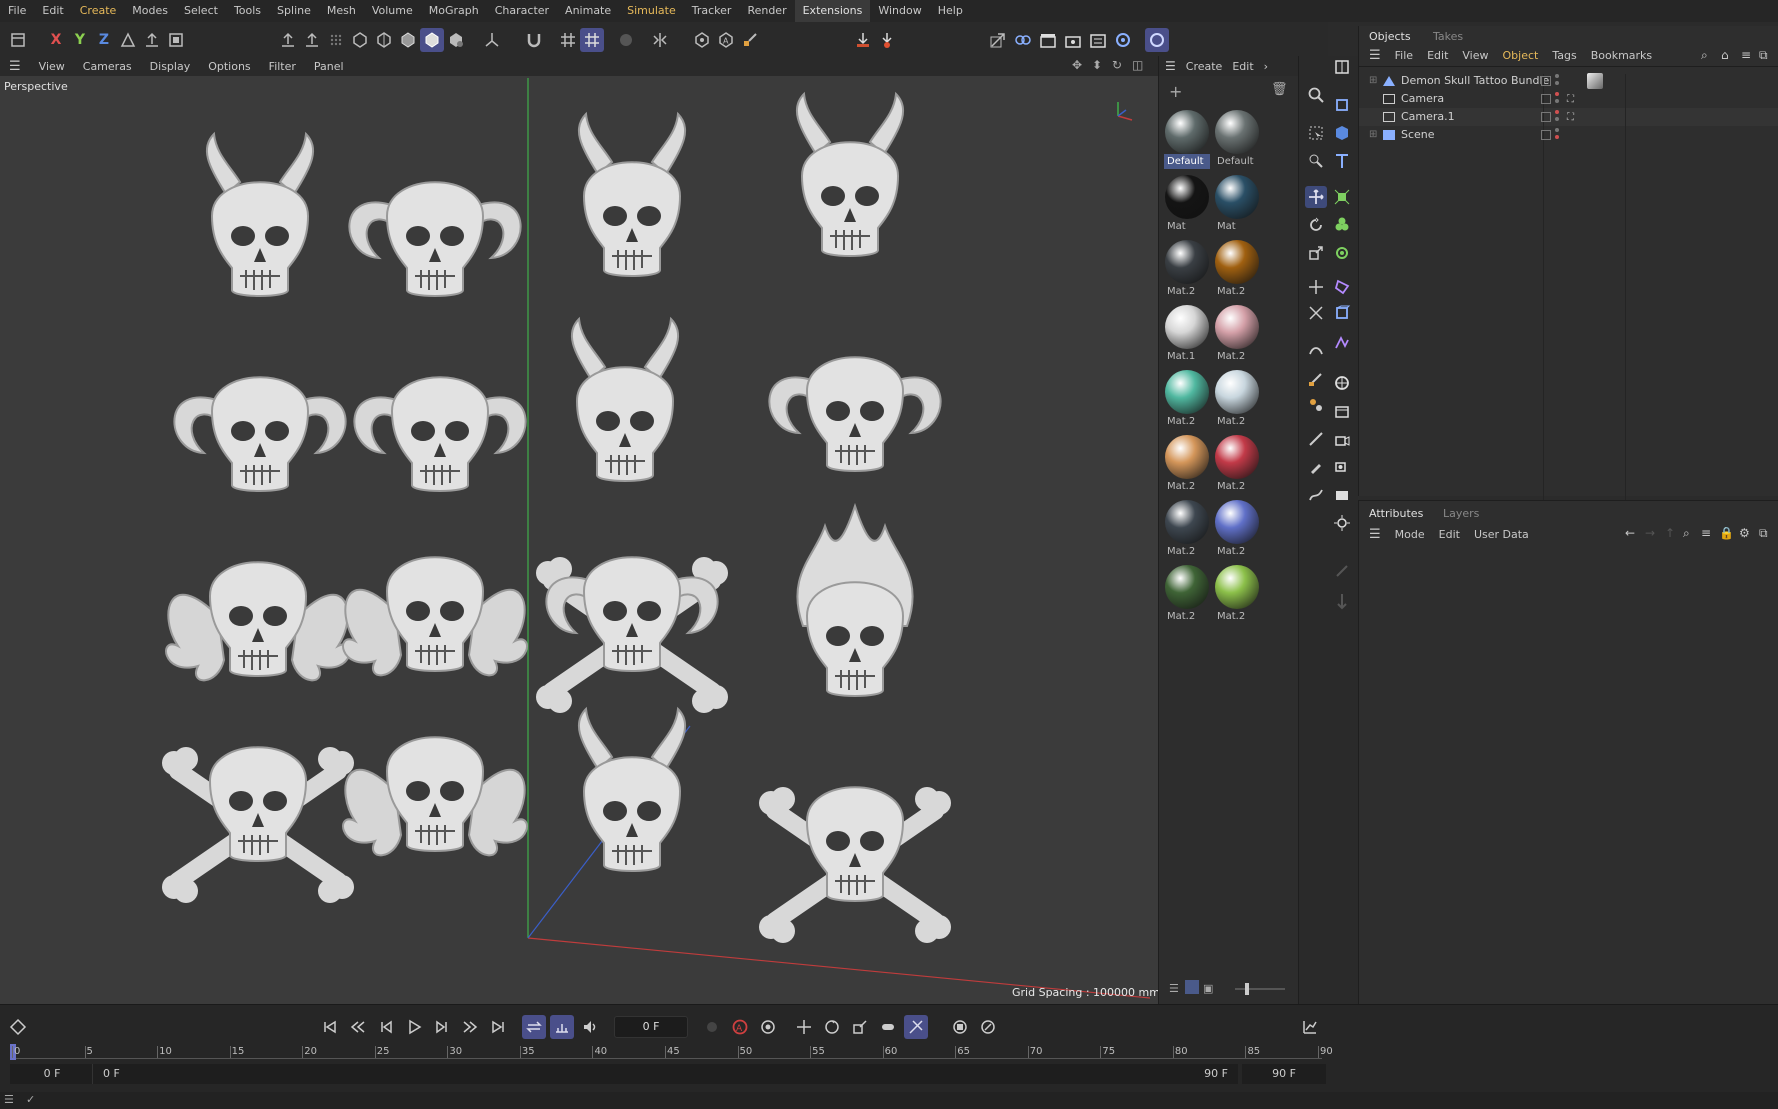 The image size is (1778, 1109). What do you see at coordinates (1266, 66) in the screenshot?
I see `chevron-right-icon: ›` at bounding box center [1266, 66].